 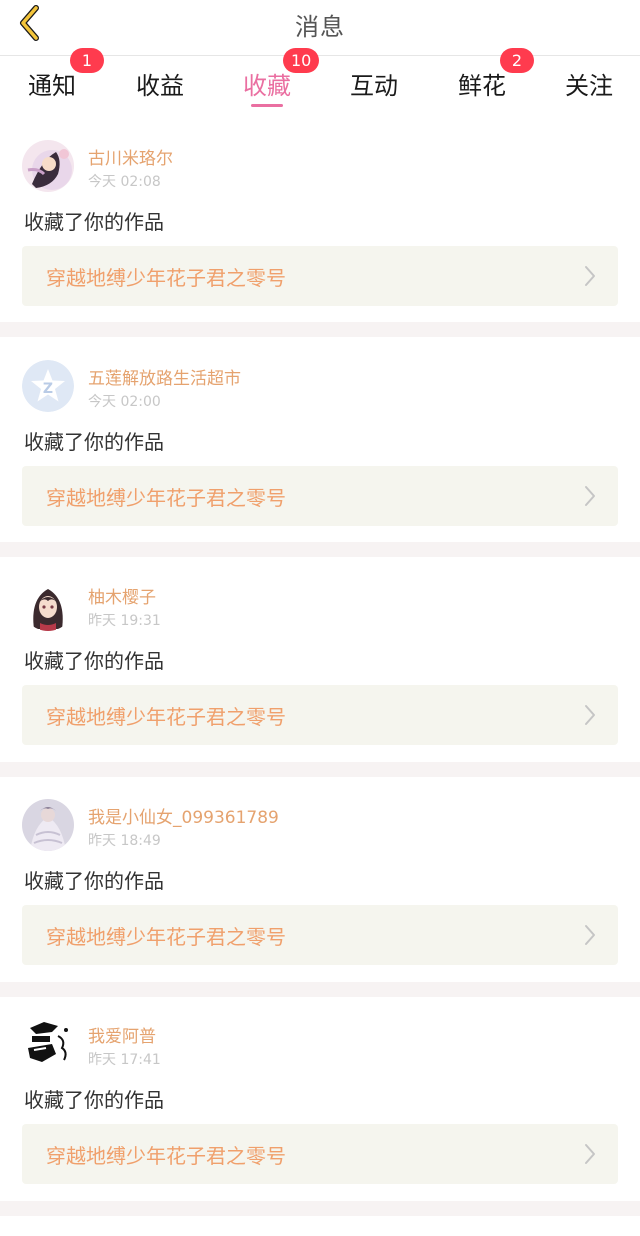 I want to click on tab-earnings: 收益, so click(x=160, y=87).